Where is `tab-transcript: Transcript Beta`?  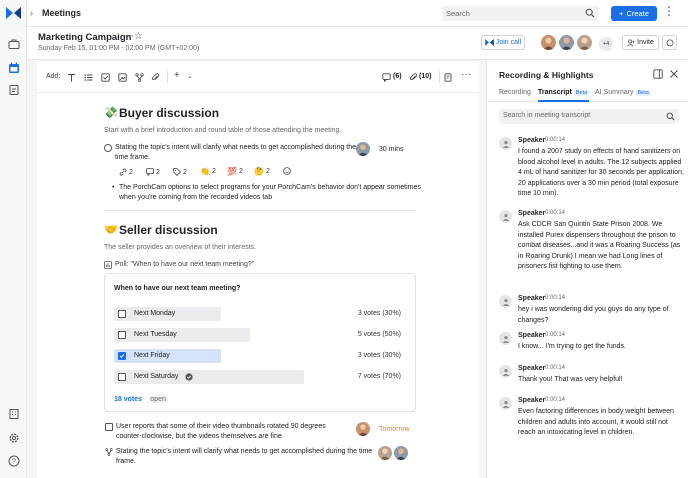 tab-transcript: Transcript Beta is located at coordinates (564, 95).